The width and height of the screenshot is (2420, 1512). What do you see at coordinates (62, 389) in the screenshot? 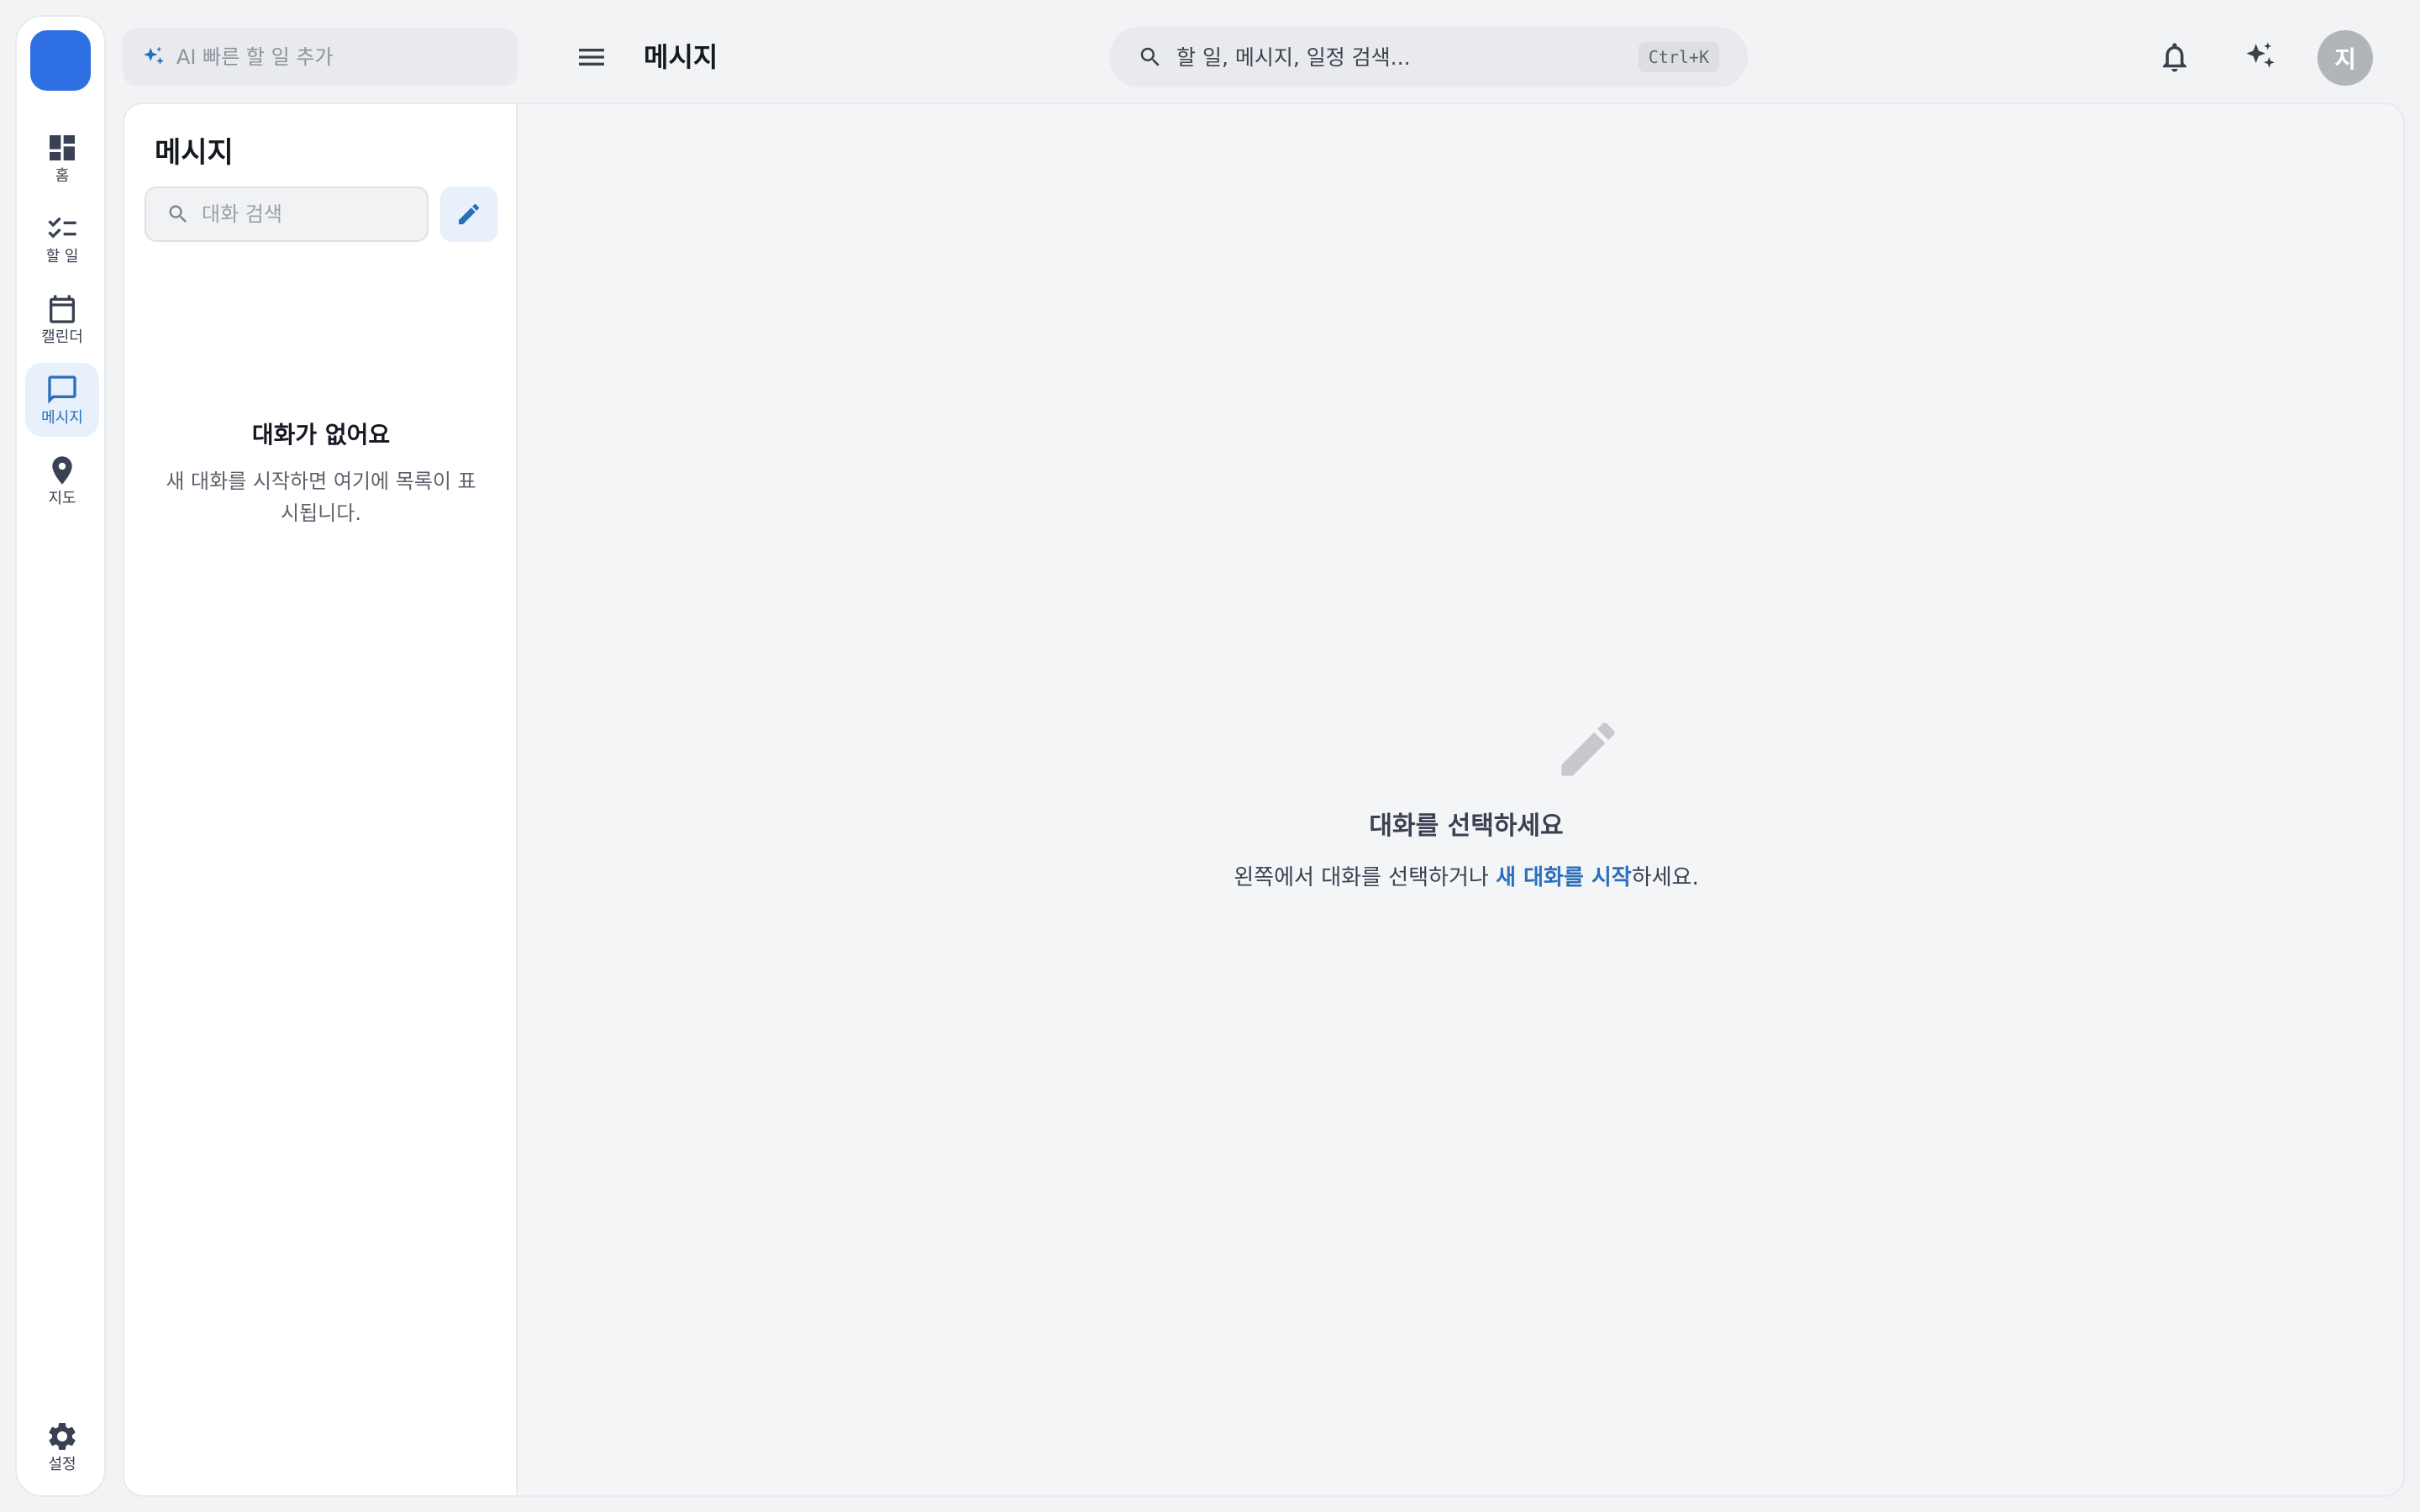
I see `chat-icon` at bounding box center [62, 389].